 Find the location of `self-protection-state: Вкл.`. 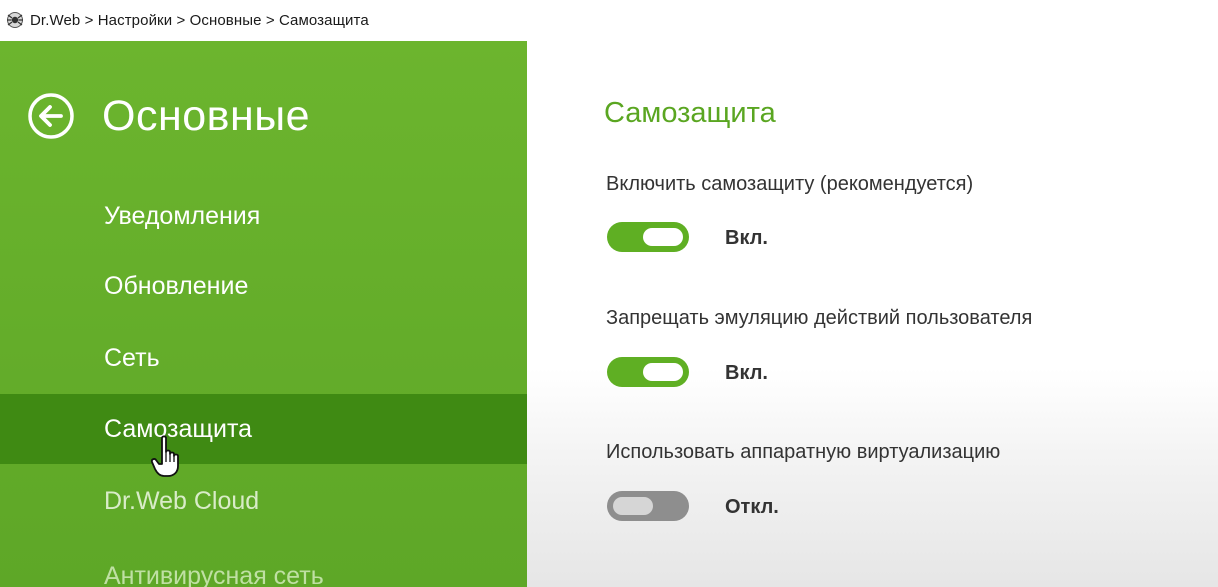

self-protection-state: Вкл. is located at coordinates (746, 238).